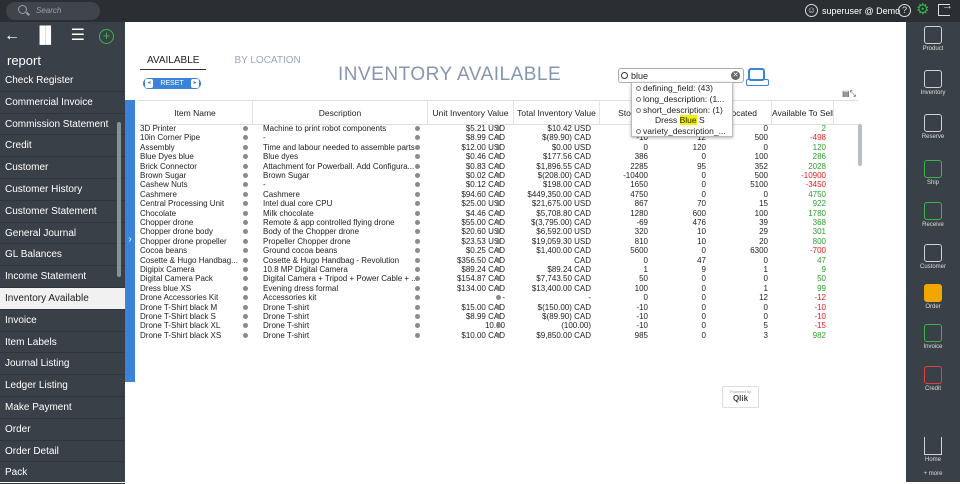 The height and width of the screenshot is (484, 960). I want to click on sidebar-item: Customer Statement, so click(62, 212).